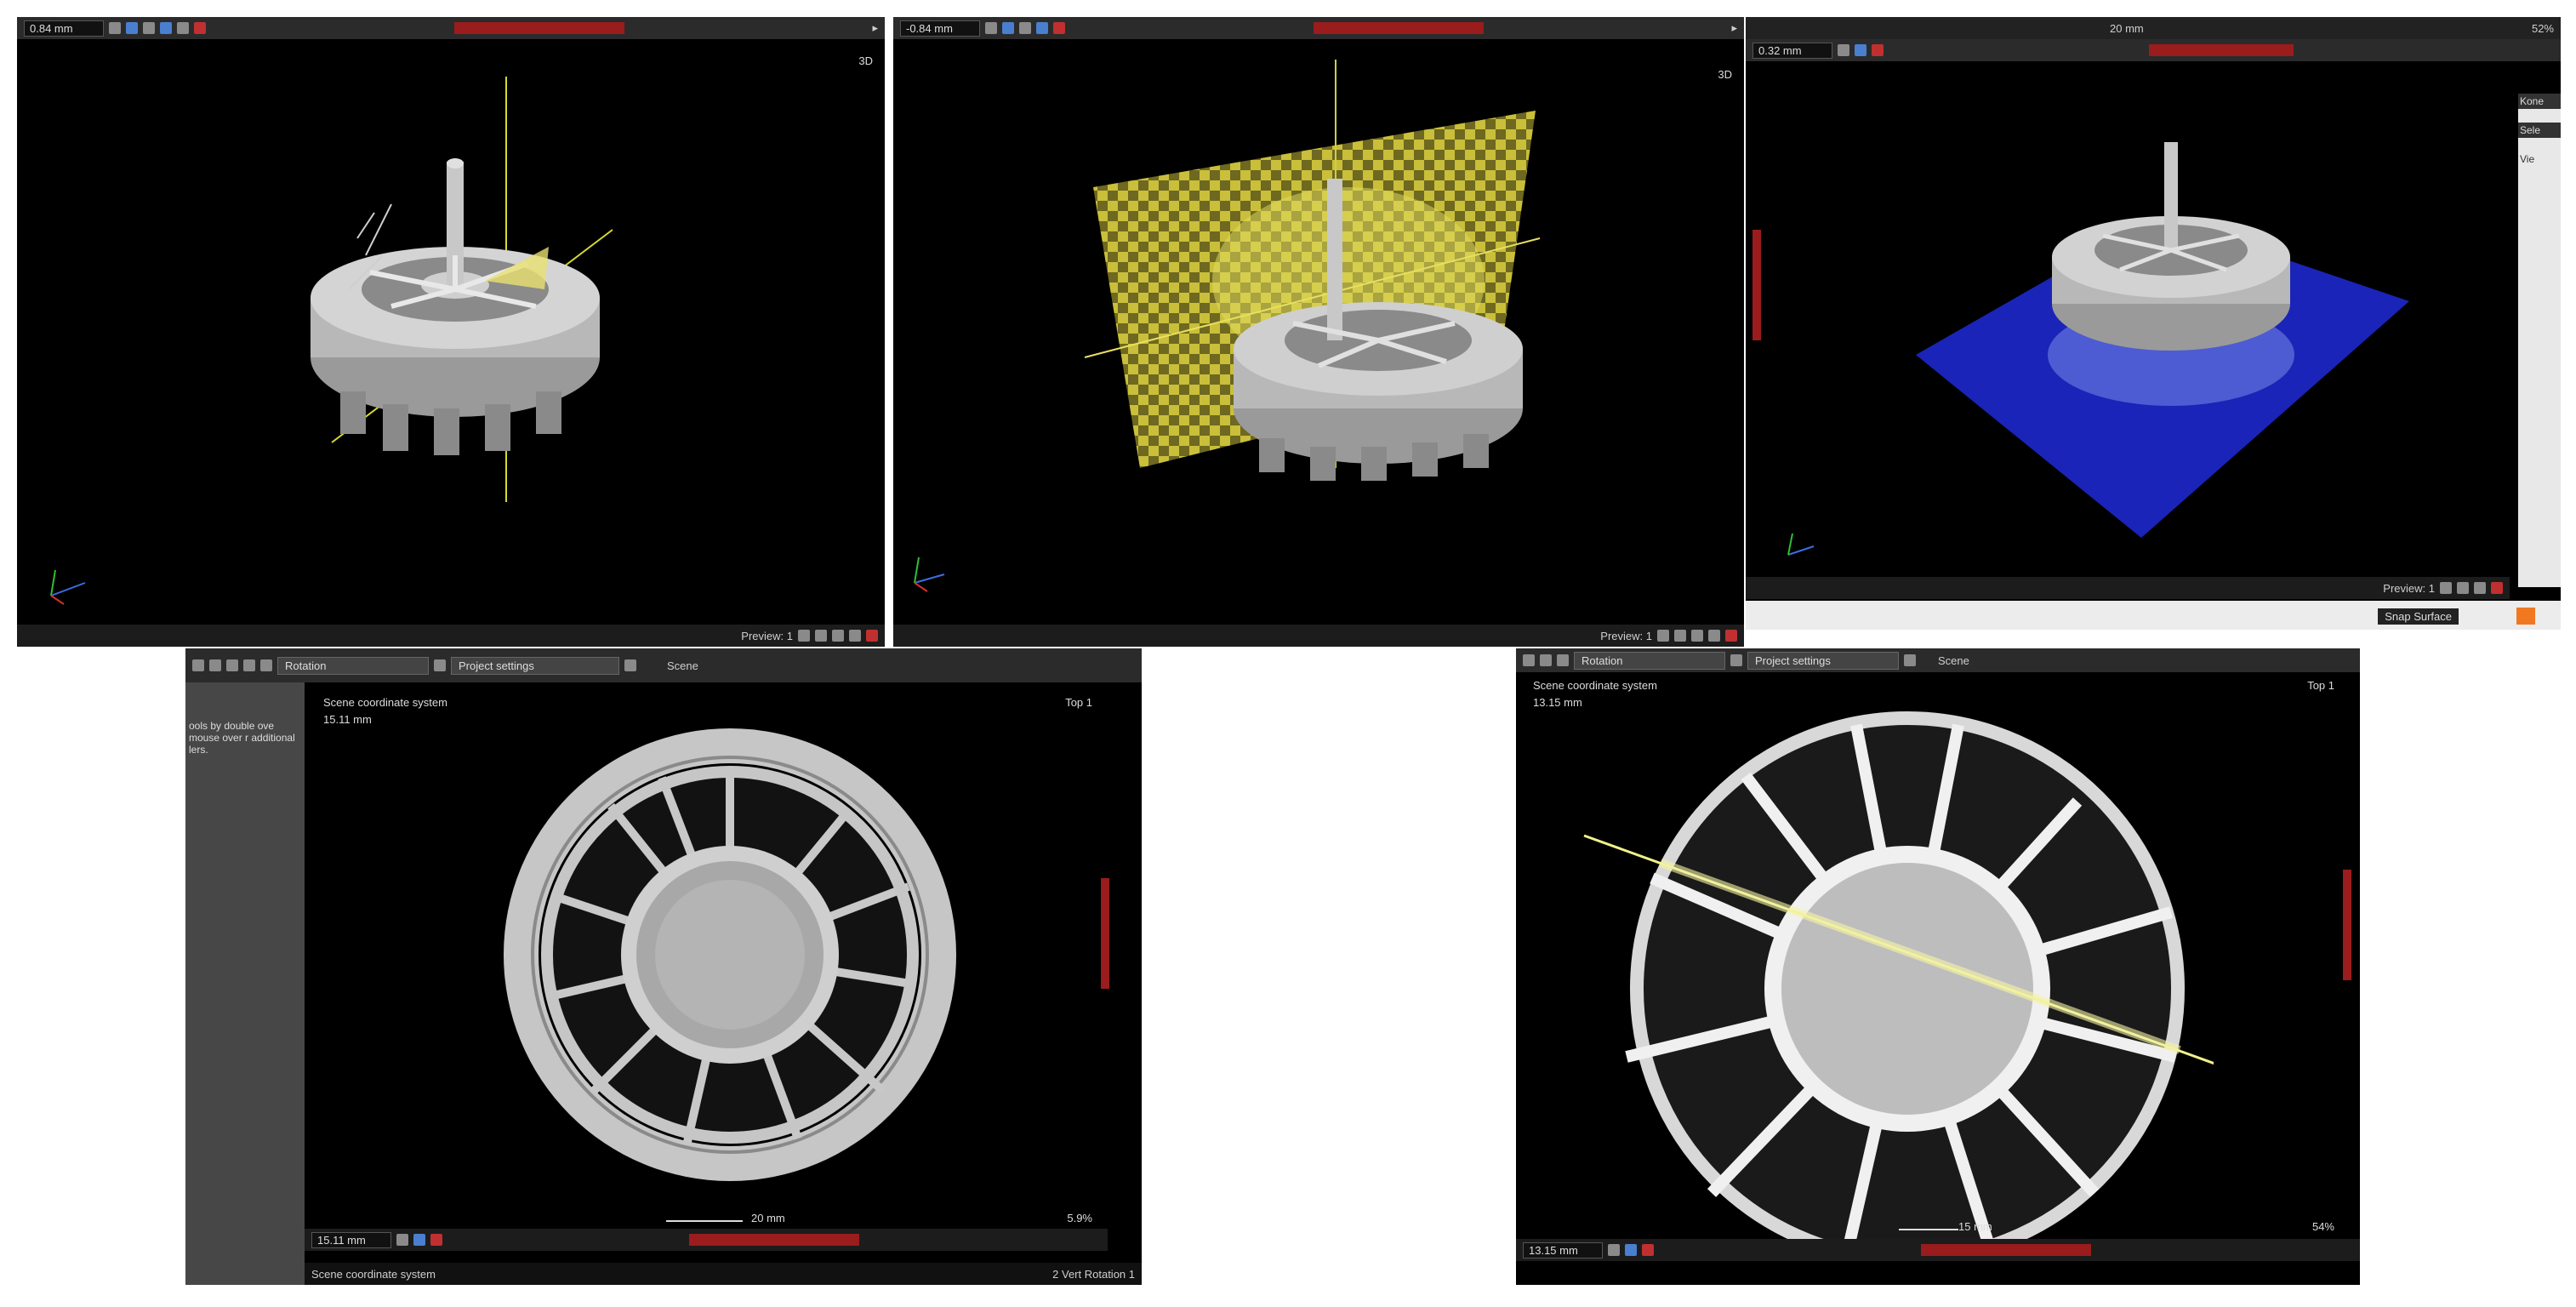 Image resolution: width=2576 pixels, height=1307 pixels. Describe the element at coordinates (2539, 102) in the screenshot. I see `side-label-1: Kone` at that location.